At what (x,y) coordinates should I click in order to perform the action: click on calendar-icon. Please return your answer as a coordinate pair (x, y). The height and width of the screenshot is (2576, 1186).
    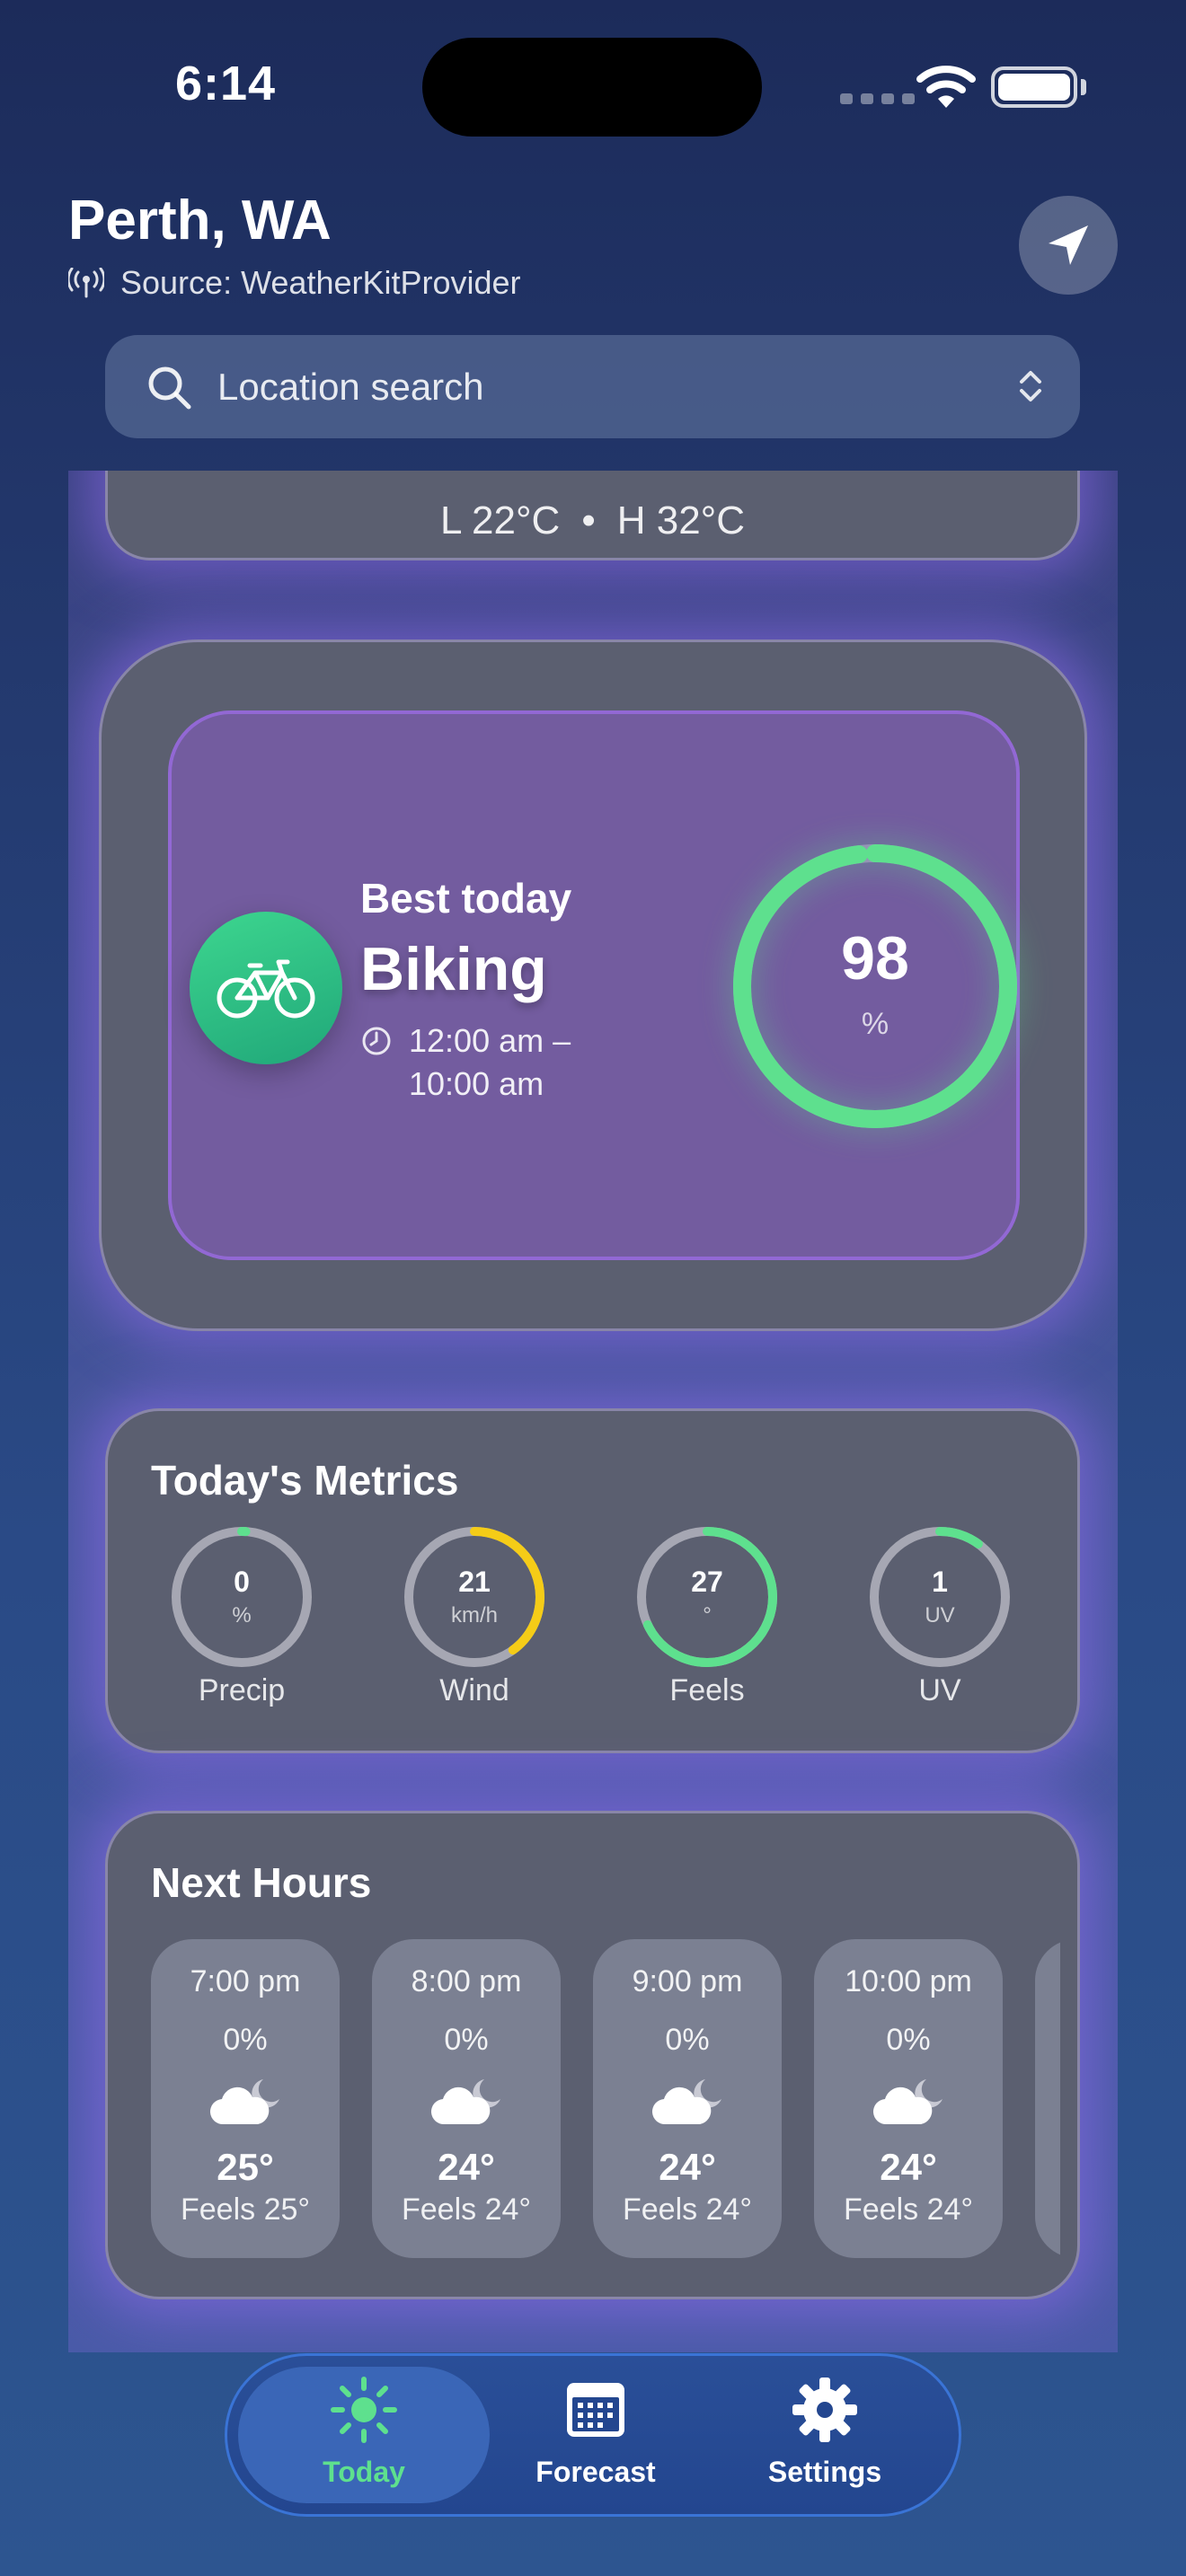
    Looking at the image, I should click on (595, 2410).